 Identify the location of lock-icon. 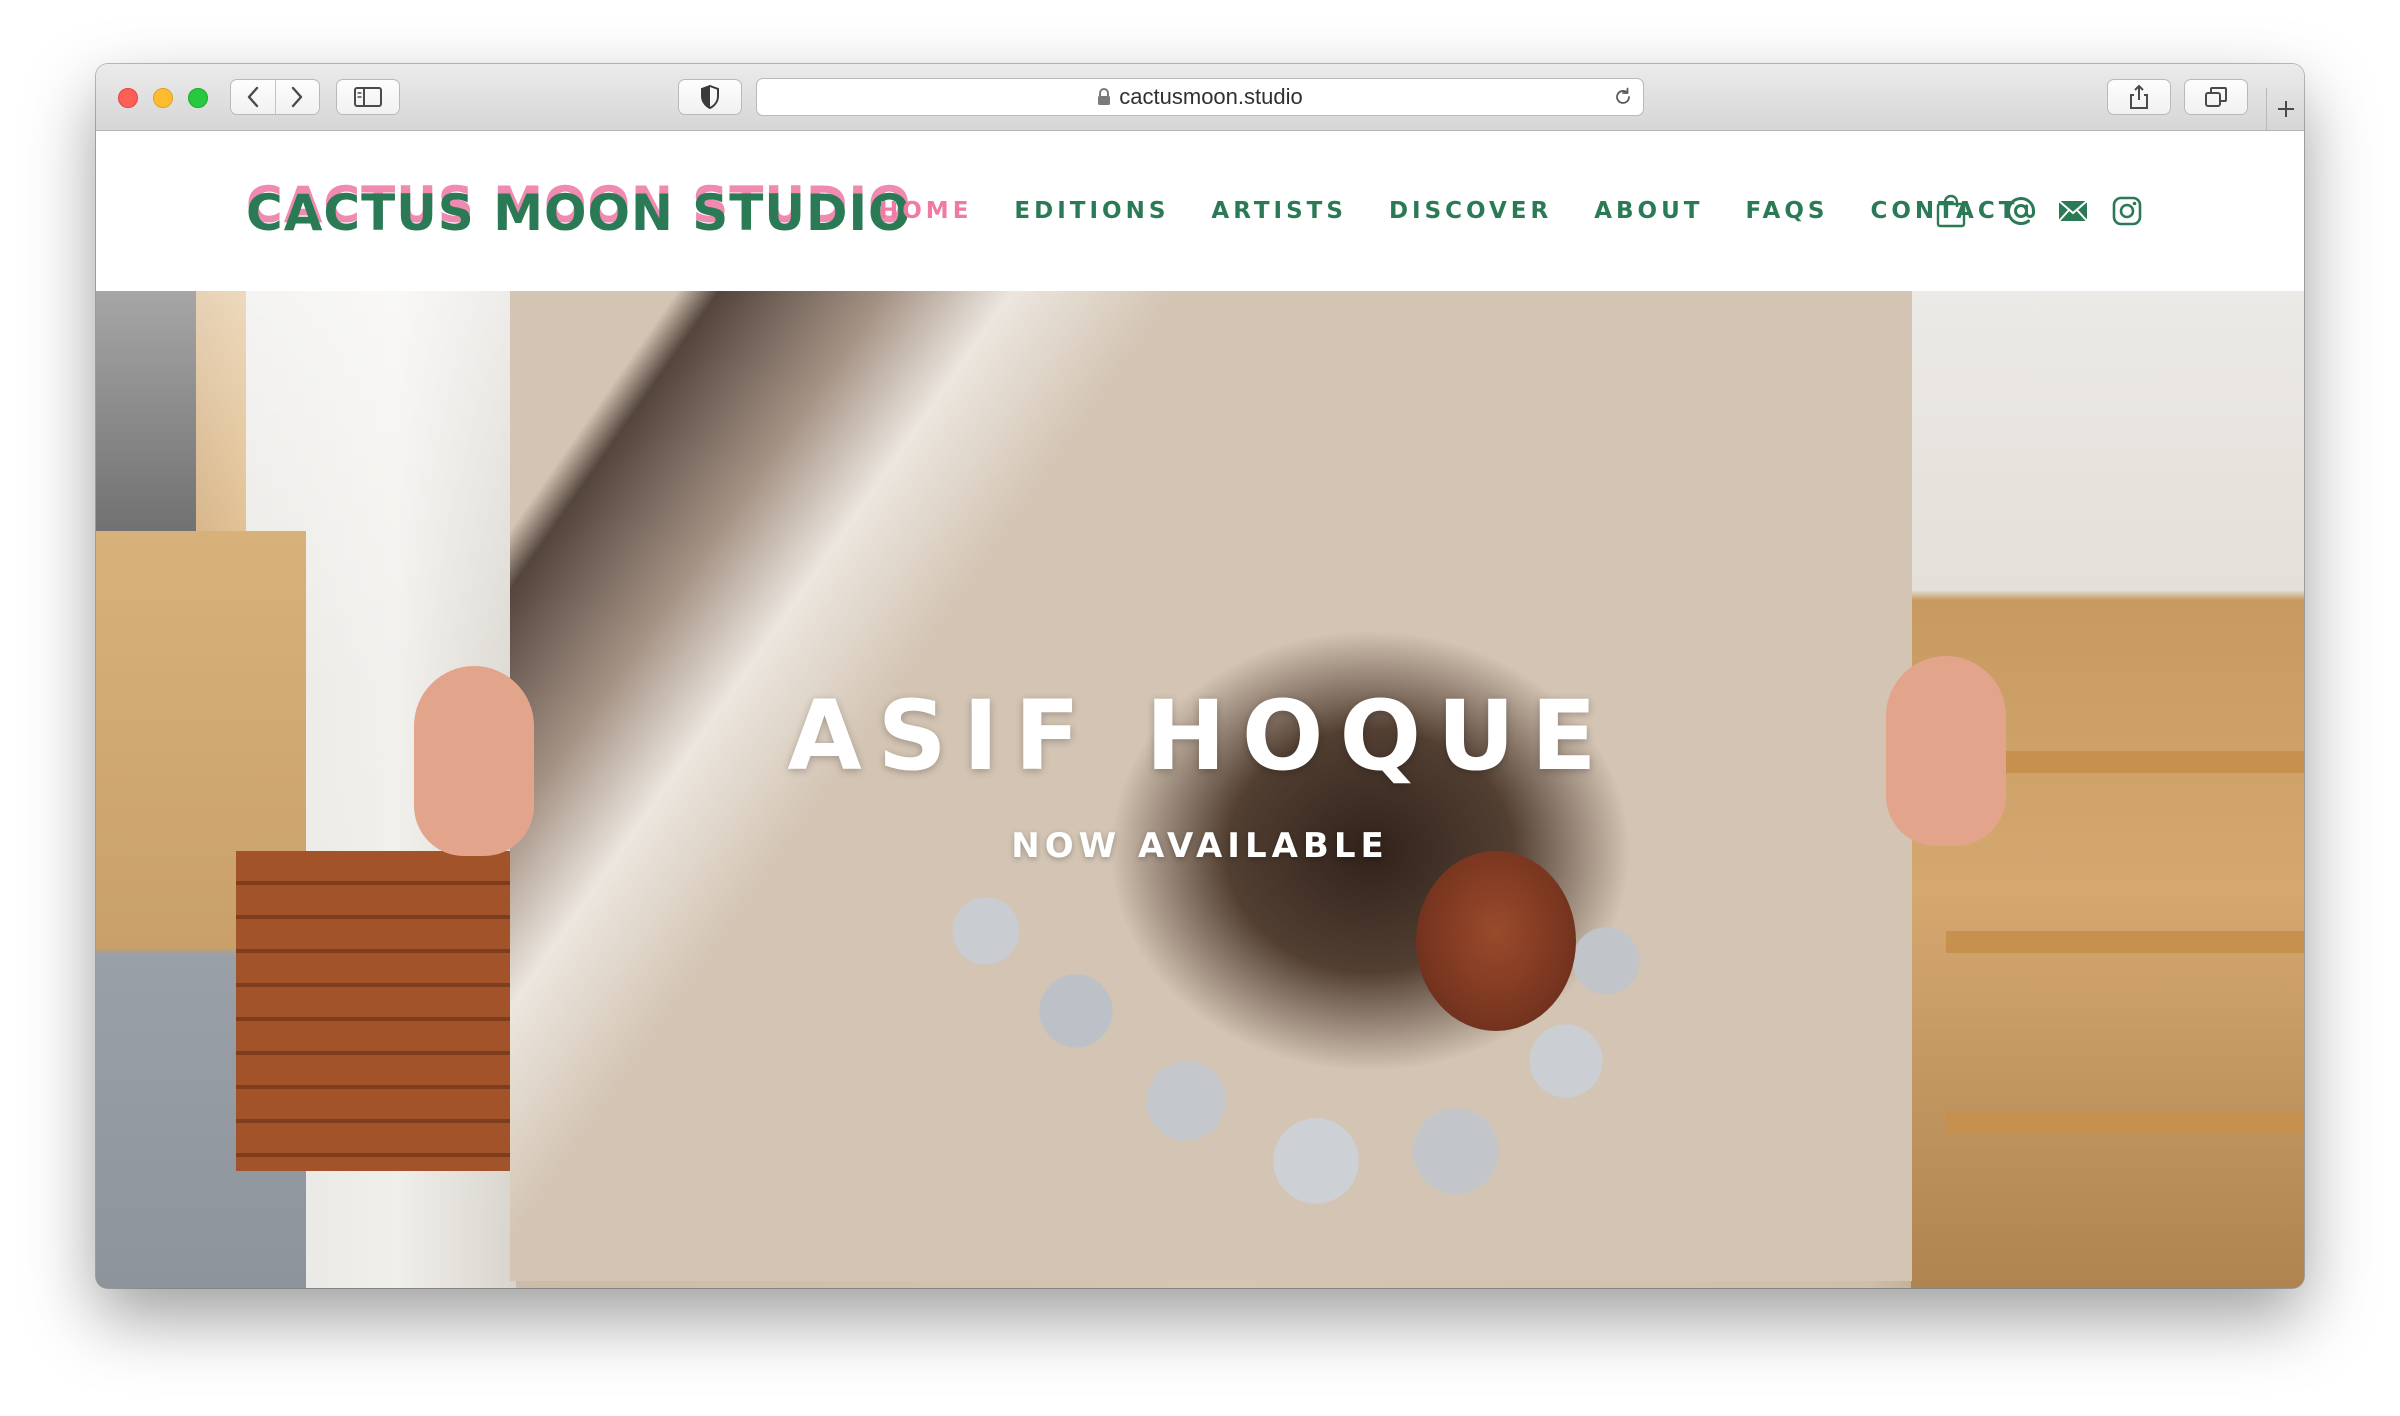
(1104, 96).